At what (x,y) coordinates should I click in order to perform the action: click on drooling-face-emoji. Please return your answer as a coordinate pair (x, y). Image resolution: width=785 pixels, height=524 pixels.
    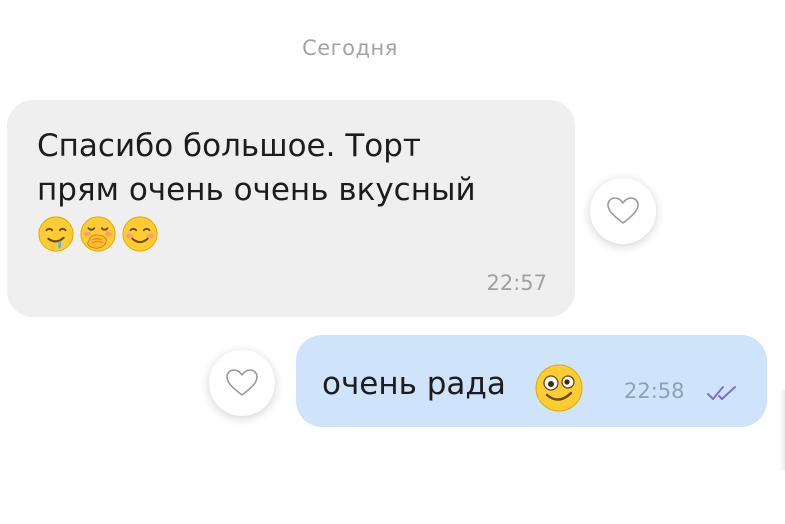
    Looking at the image, I should click on (56, 234).